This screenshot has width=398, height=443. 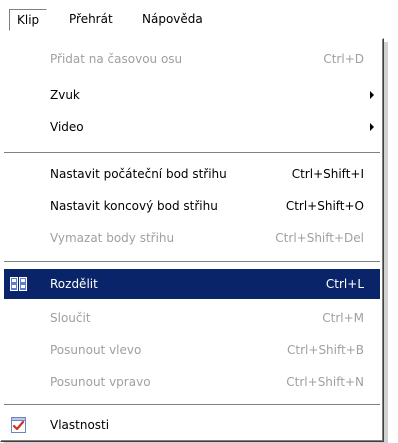 I want to click on properties-checkmark-icon, so click(x=18, y=425).